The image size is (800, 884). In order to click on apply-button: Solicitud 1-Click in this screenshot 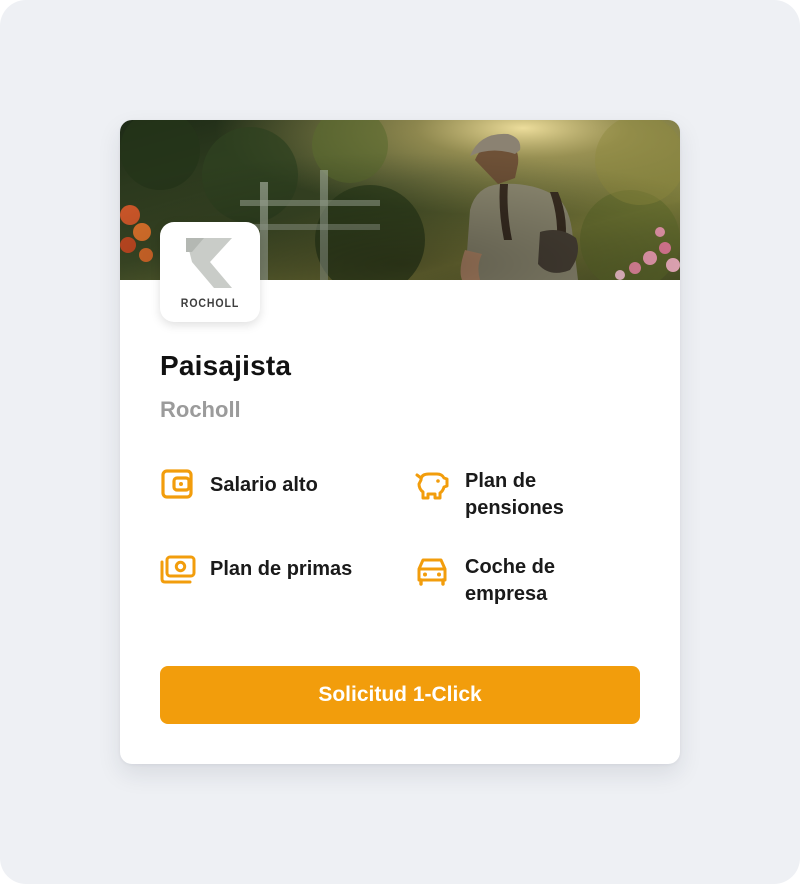, I will do `click(400, 695)`.